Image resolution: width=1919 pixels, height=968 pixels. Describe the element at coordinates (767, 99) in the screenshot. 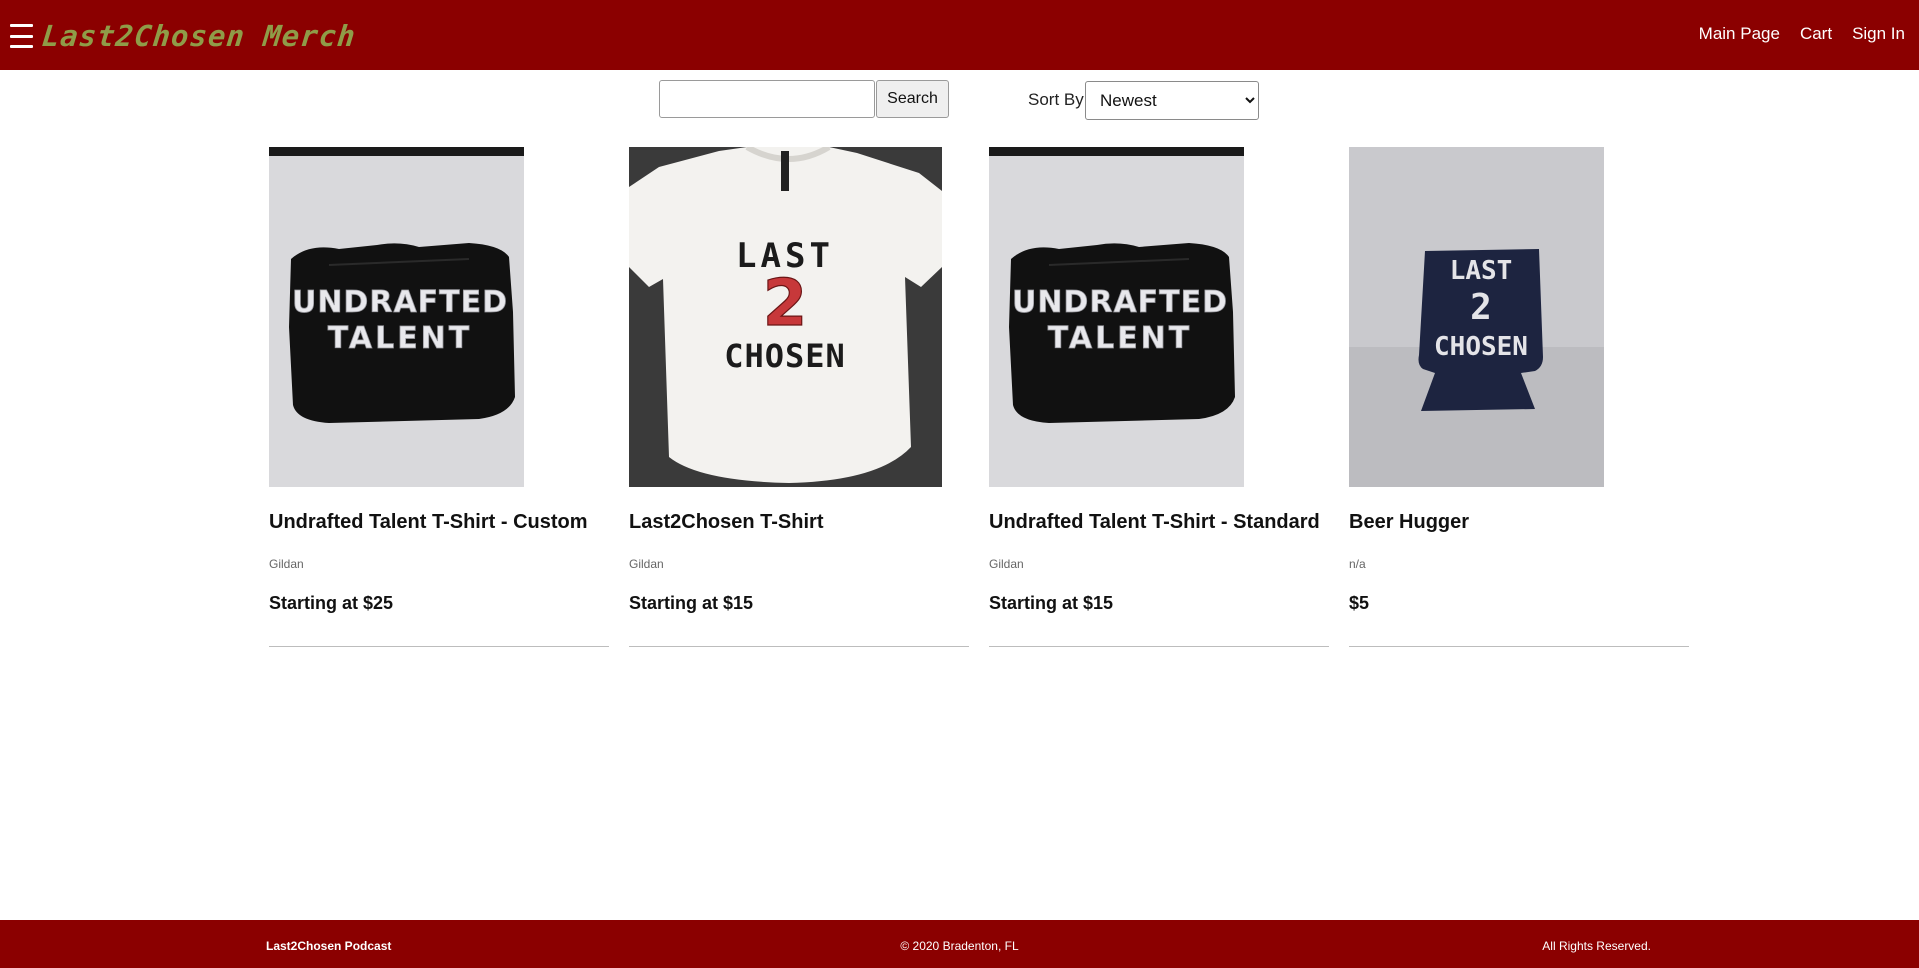

I see `search-input` at that location.